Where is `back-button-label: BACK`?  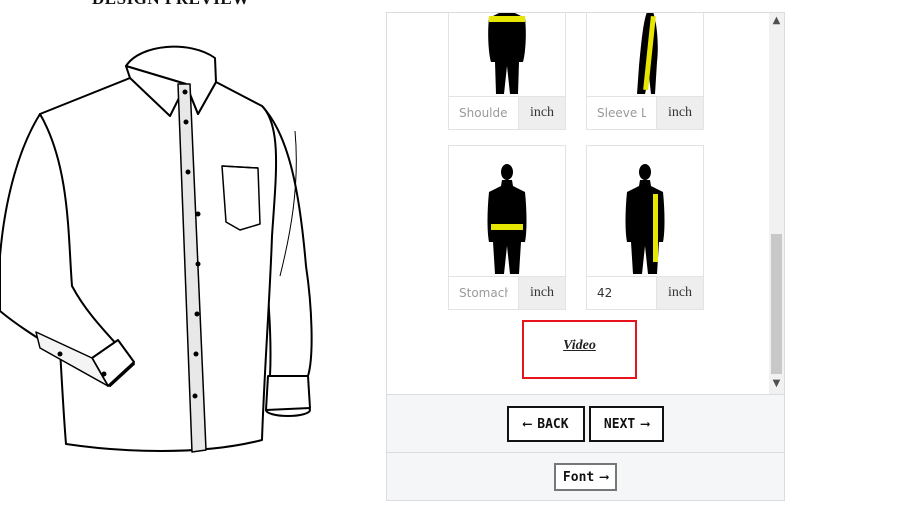
back-button-label: BACK is located at coordinates (553, 424).